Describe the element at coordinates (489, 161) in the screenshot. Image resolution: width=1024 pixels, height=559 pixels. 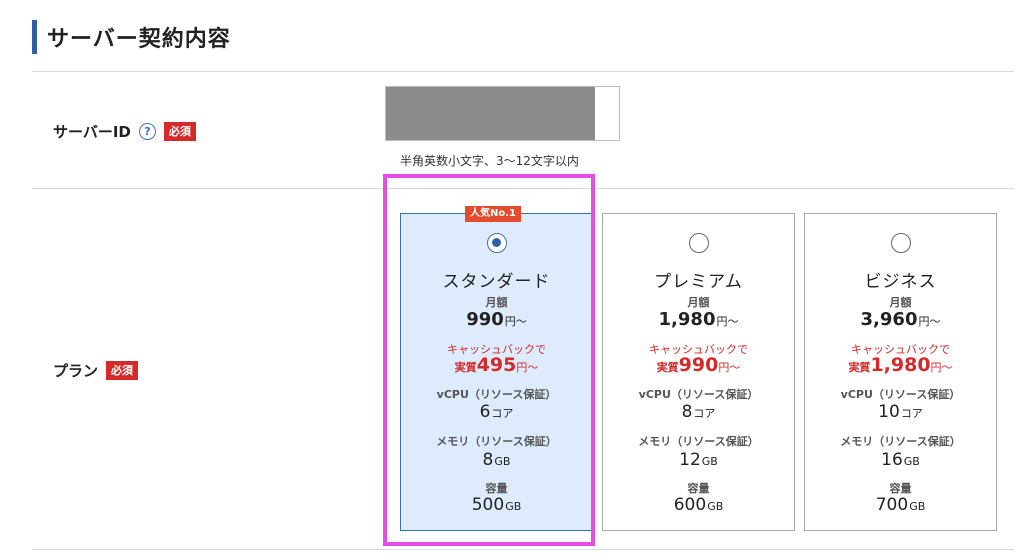
I see `server-id-hint: 半角英数小文字、3〜12文字以内` at that location.